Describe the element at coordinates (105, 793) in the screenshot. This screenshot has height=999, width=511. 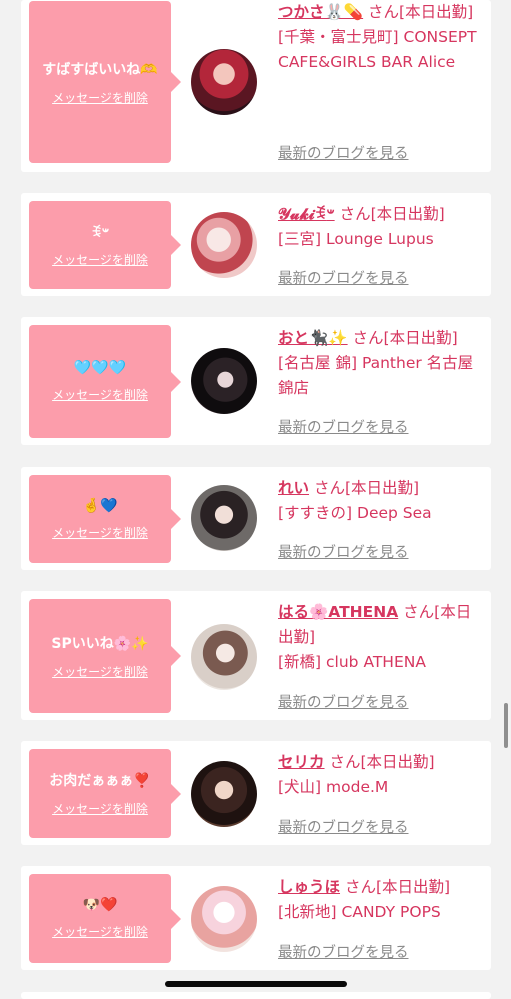
I see `message-bubble: お肉だぁぁぁ❣️ メッセージを削除` at that location.